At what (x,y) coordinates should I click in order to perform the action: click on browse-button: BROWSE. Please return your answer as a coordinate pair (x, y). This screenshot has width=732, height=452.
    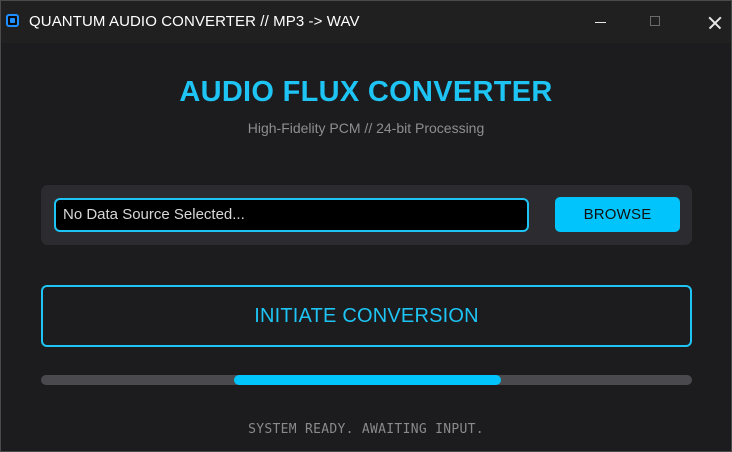
    Looking at the image, I should click on (617, 214).